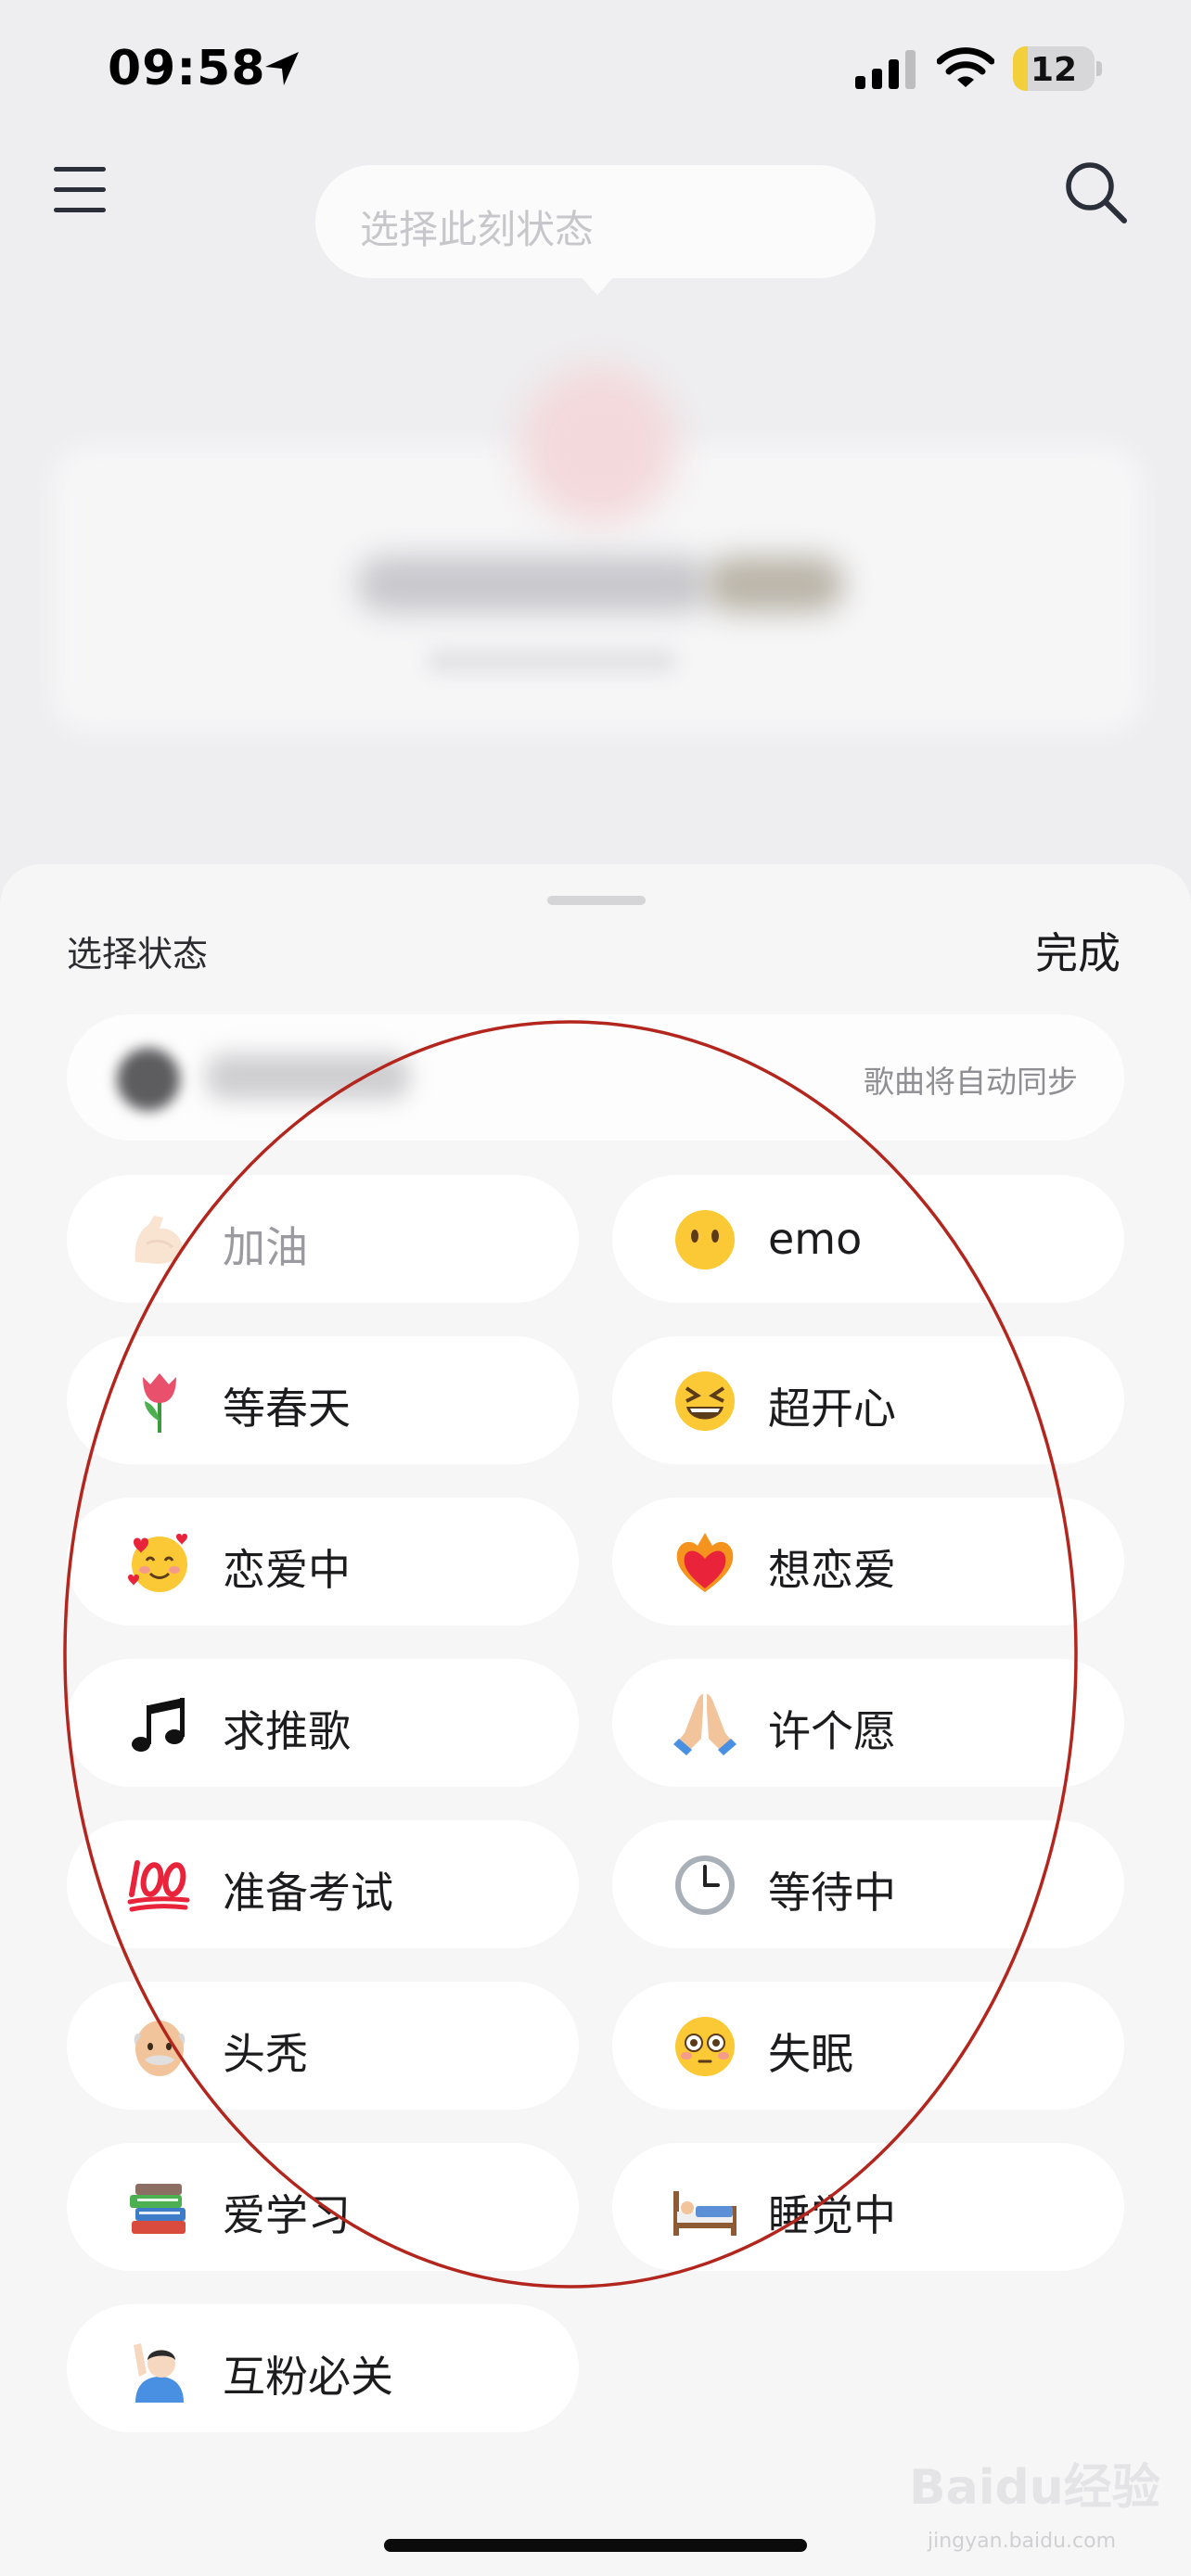 The width and height of the screenshot is (1191, 2576). I want to click on status-chip-hufen-biguan: 互粉必关, so click(323, 2368).